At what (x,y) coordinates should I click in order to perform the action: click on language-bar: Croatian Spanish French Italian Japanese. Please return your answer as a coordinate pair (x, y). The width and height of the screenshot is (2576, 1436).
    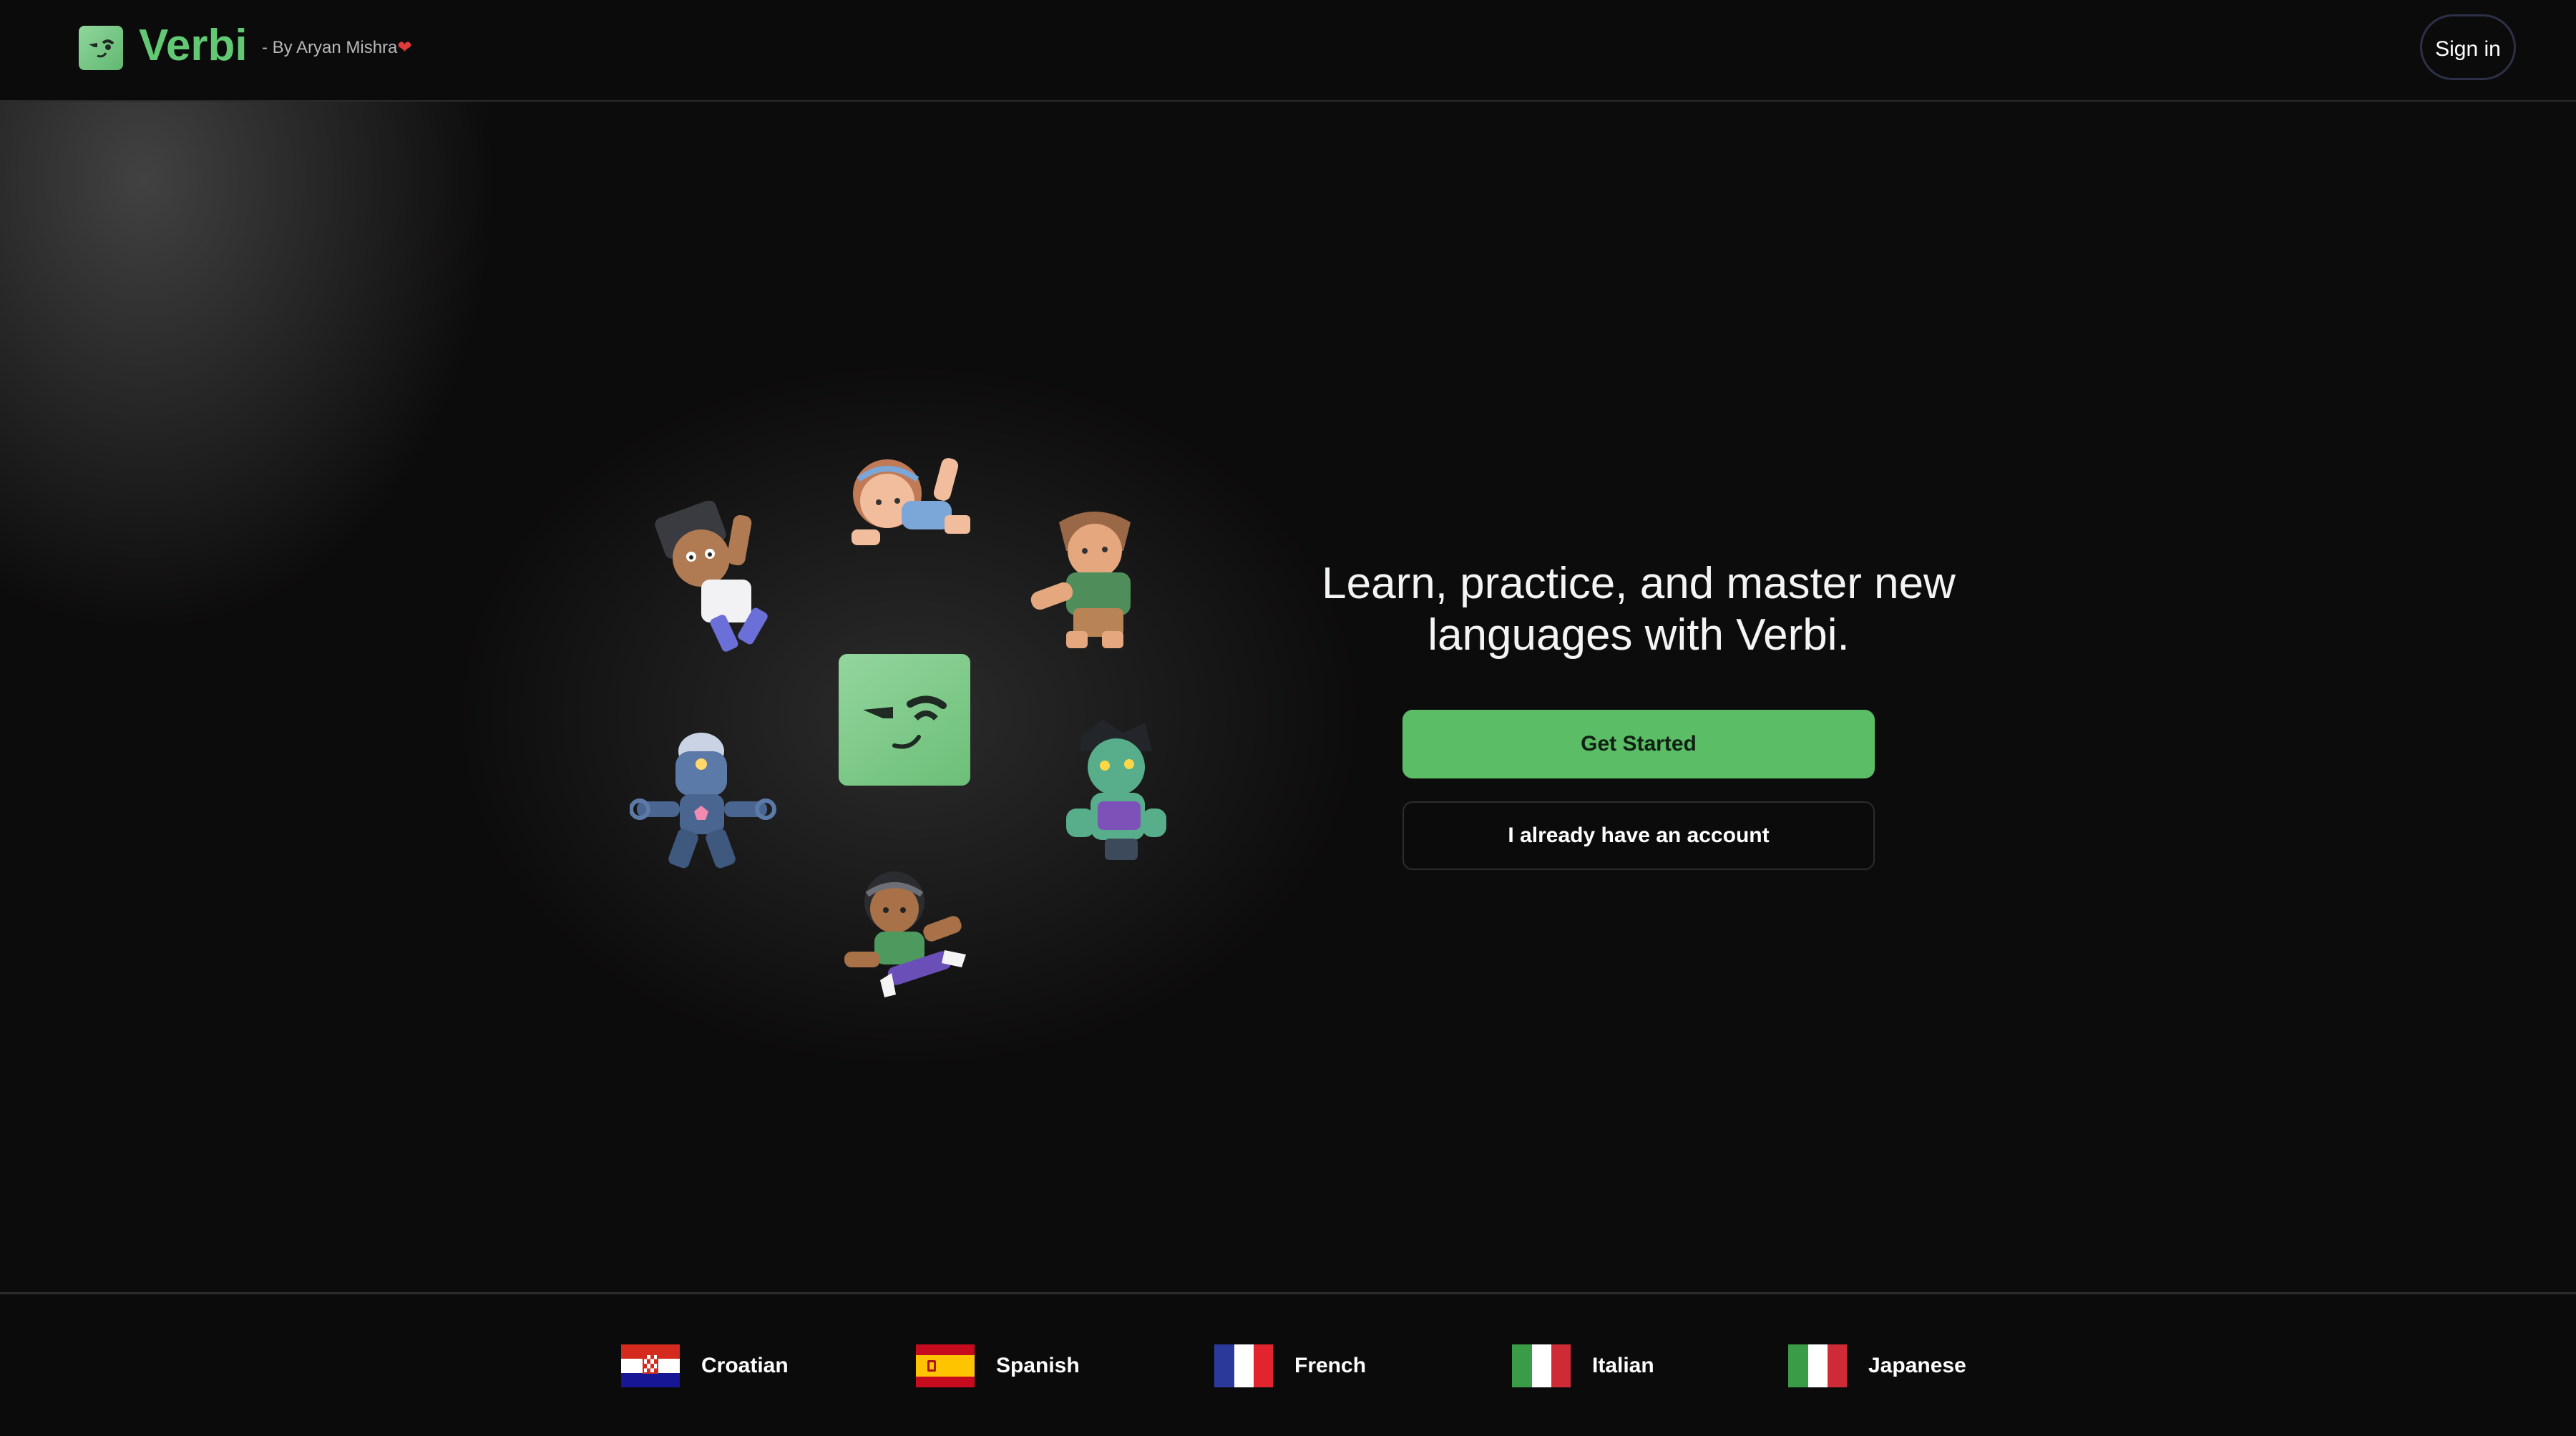
    Looking at the image, I should click on (1288, 1364).